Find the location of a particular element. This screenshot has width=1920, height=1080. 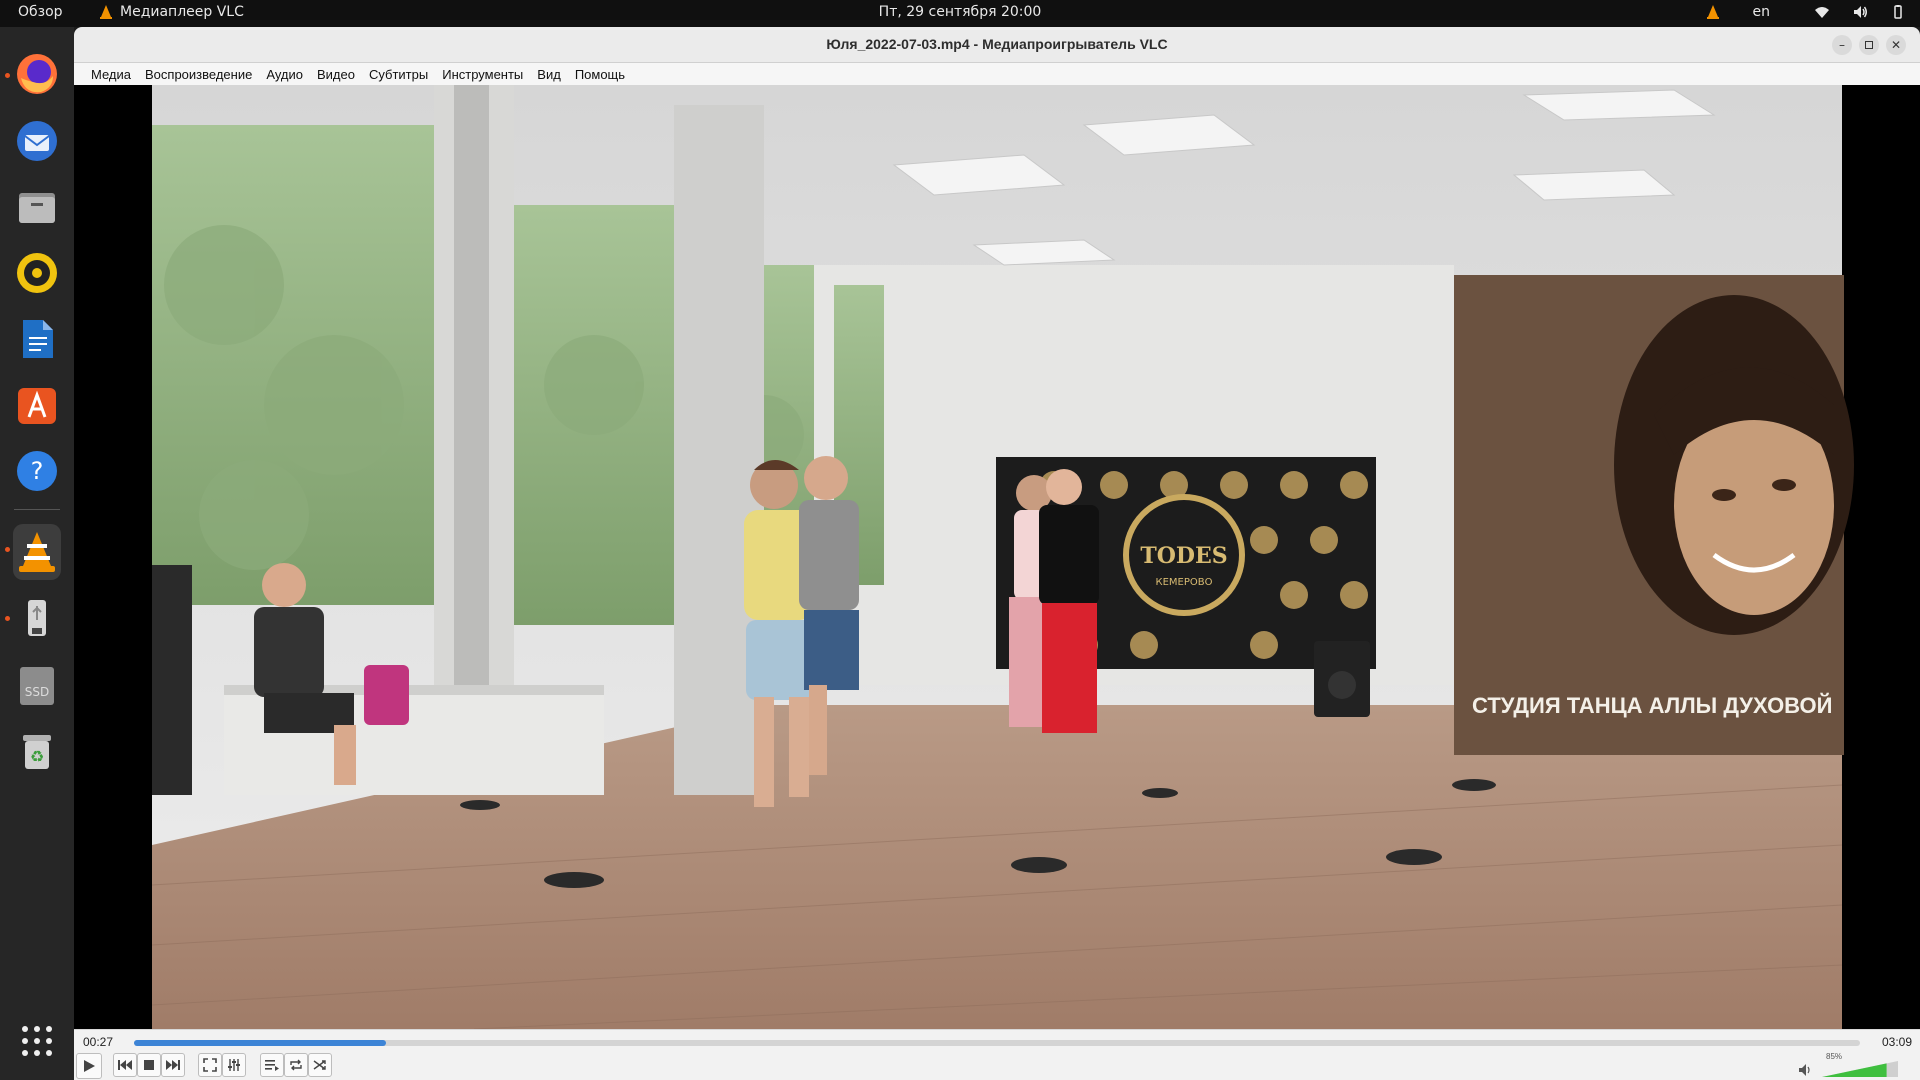

play-icon is located at coordinates (89, 1066).